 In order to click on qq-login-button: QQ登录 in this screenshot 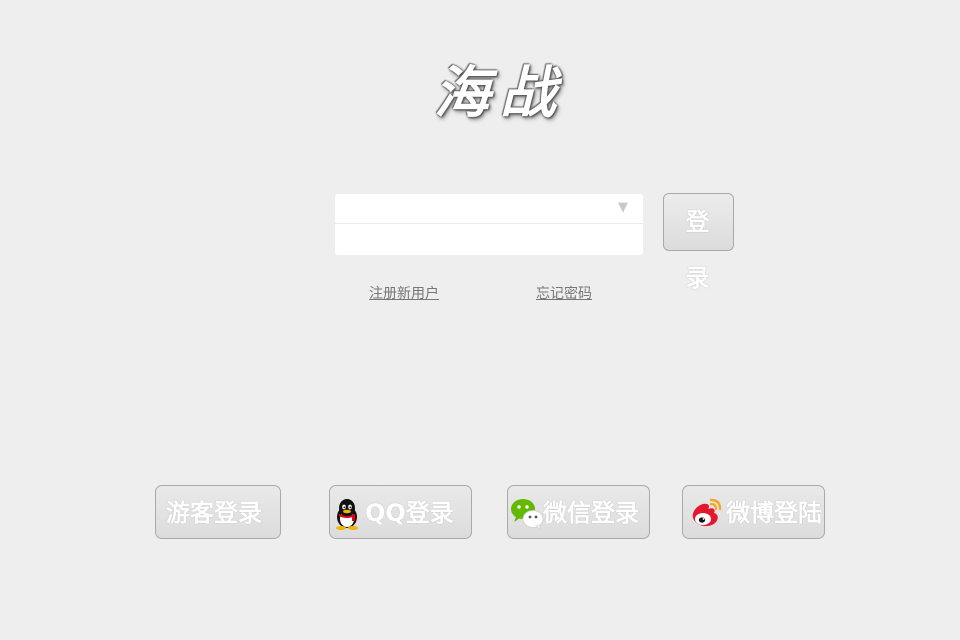, I will do `click(400, 512)`.